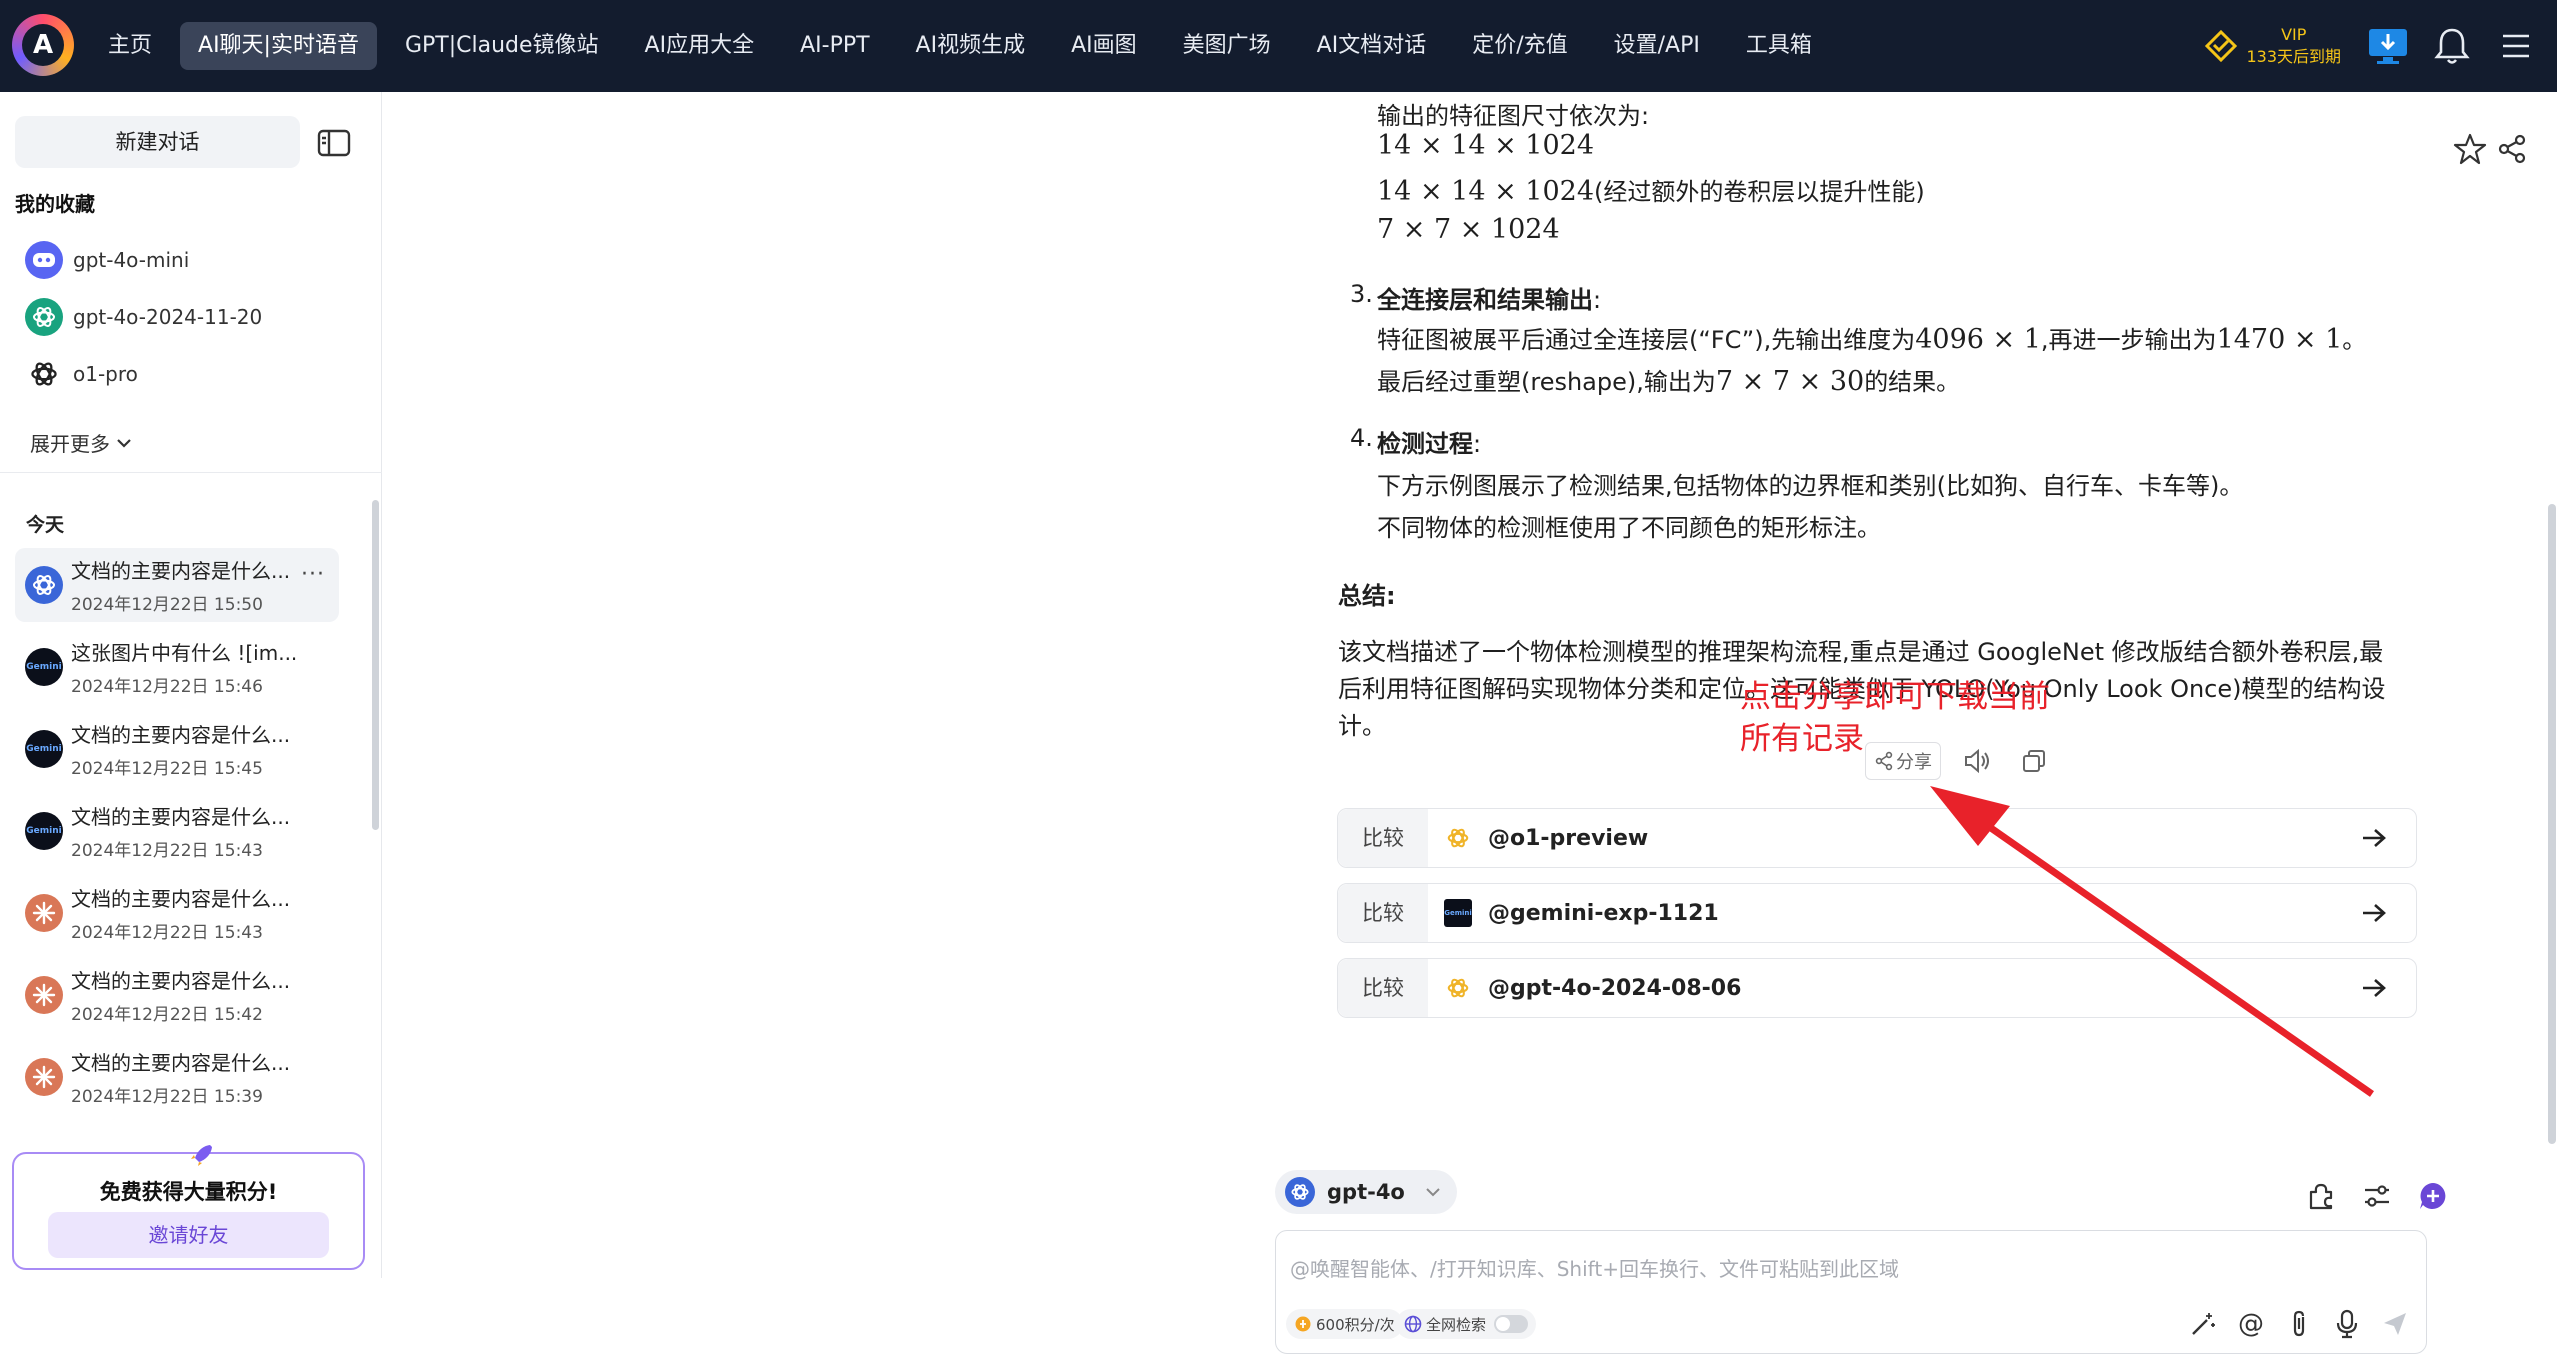 Image resolution: width=2557 pixels, height=1354 pixels. Describe the element at coordinates (1511, 1324) in the screenshot. I see `web-search-switch` at that location.